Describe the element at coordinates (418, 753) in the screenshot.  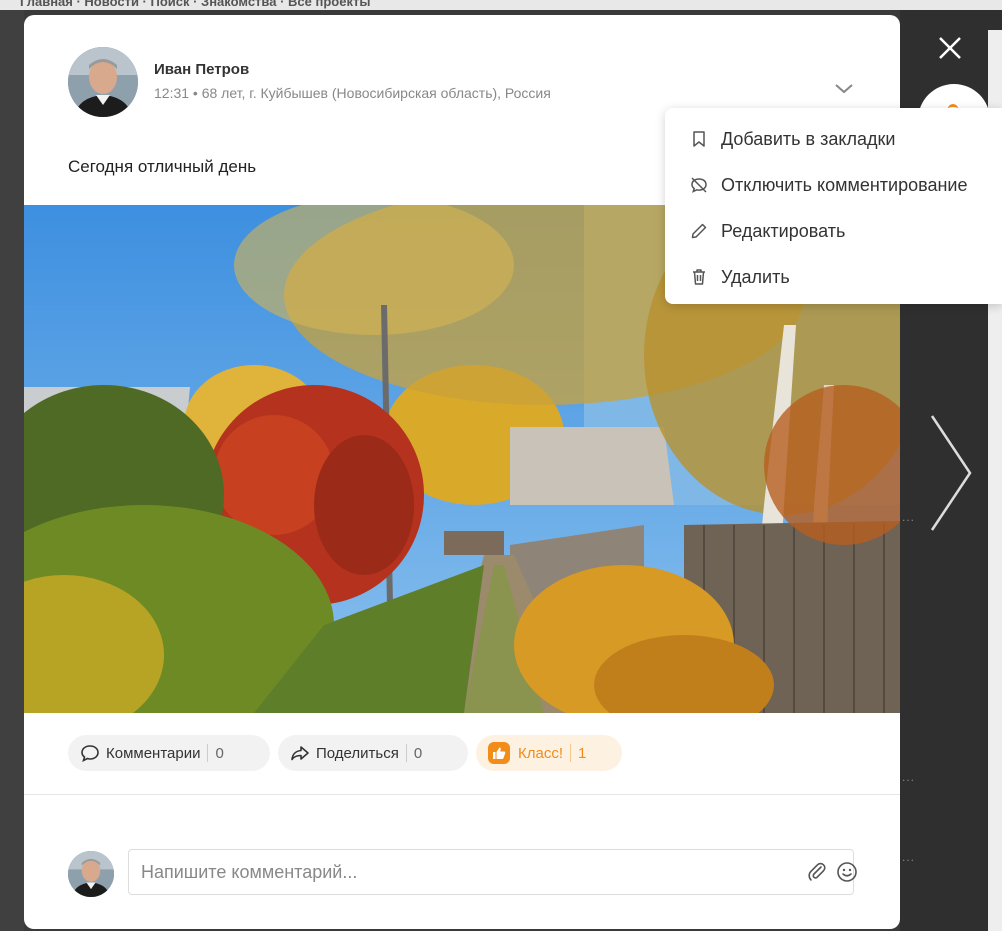
I see `share-count: 0` at that location.